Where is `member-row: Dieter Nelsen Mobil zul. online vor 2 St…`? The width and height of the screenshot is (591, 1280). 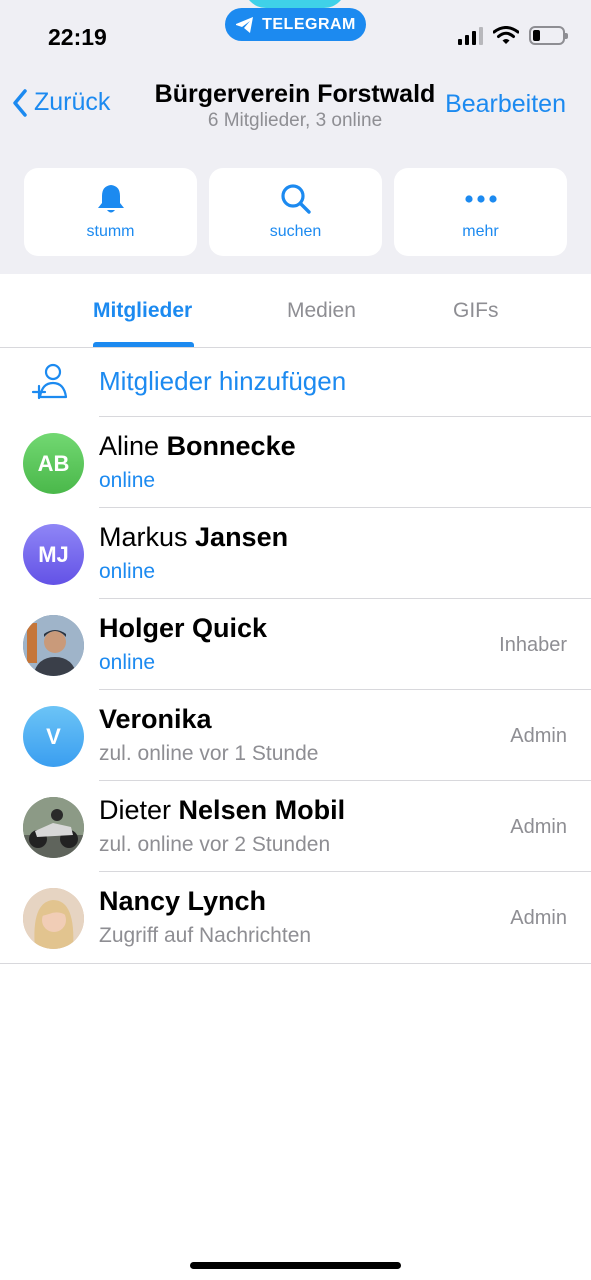
member-row: Dieter Nelsen Mobil zul. online vor 2 St… is located at coordinates (295, 826).